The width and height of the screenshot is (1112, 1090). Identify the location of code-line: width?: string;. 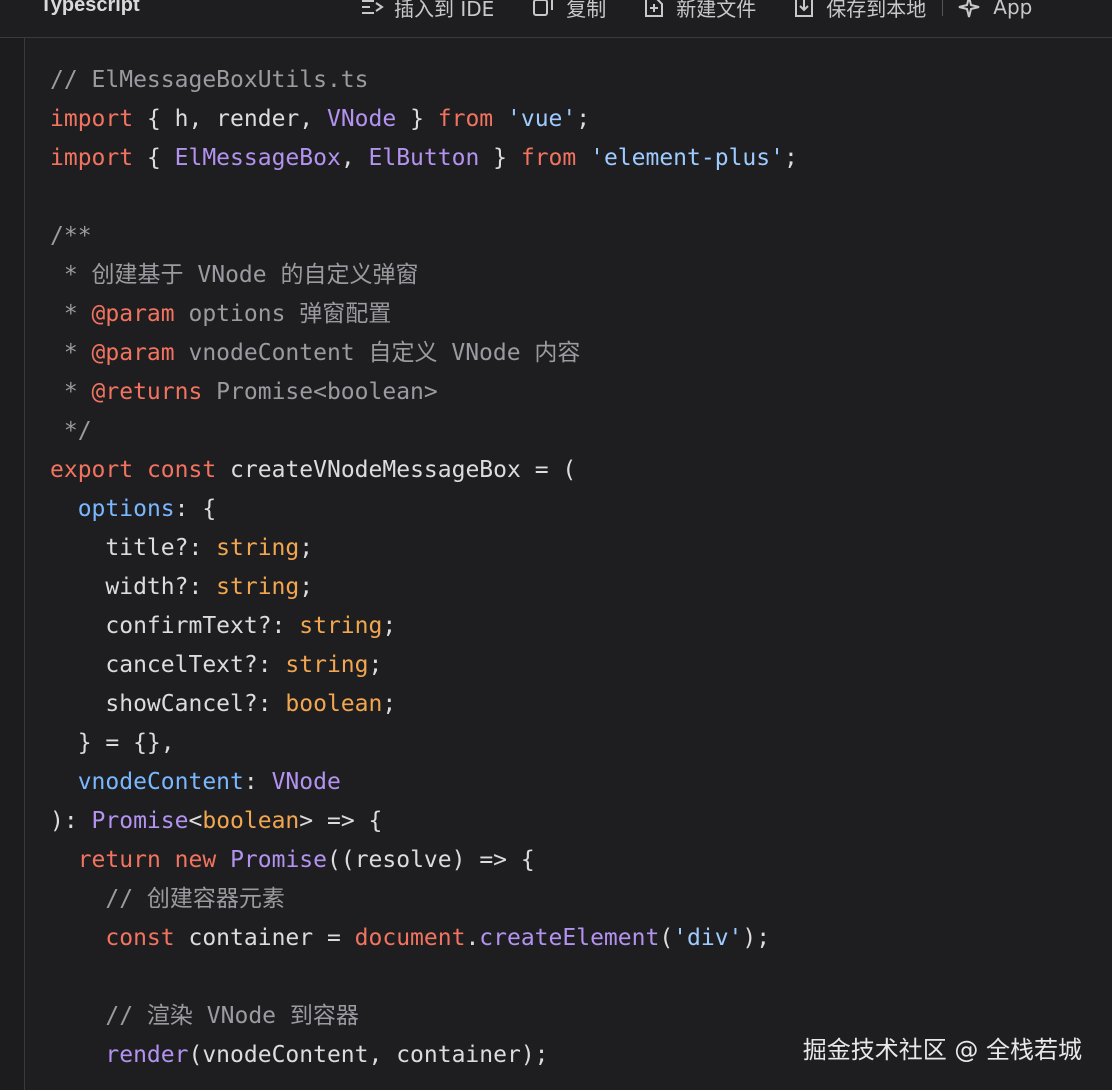
(424, 587).